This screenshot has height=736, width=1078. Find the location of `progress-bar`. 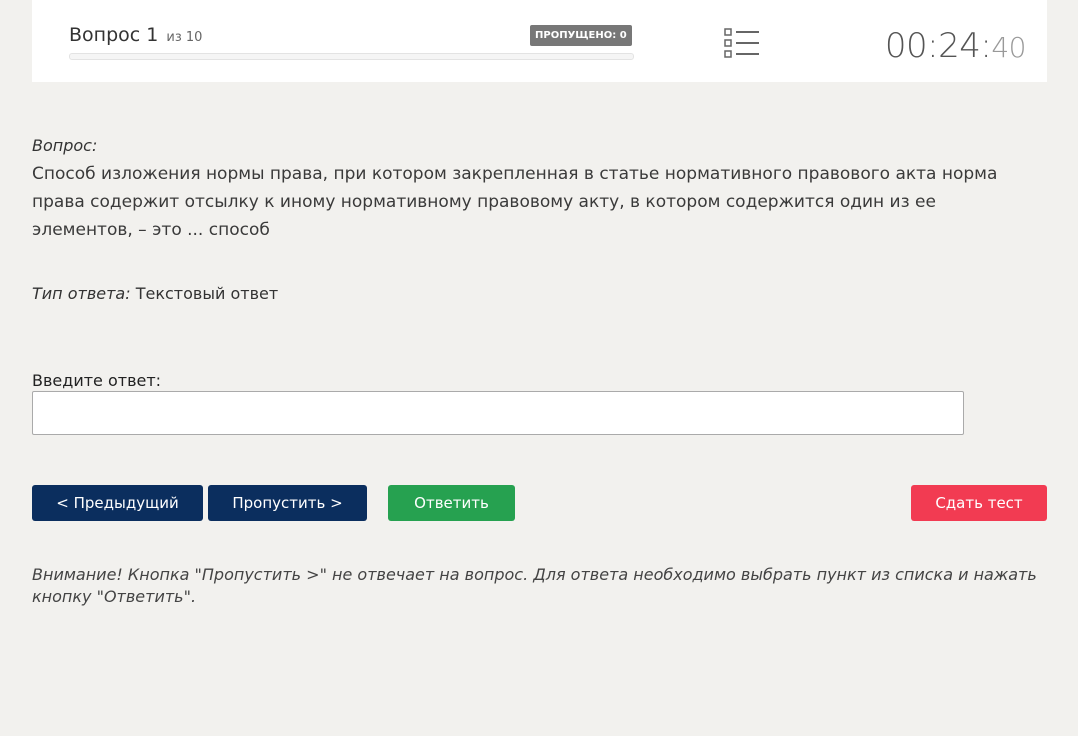

progress-bar is located at coordinates (351, 56).